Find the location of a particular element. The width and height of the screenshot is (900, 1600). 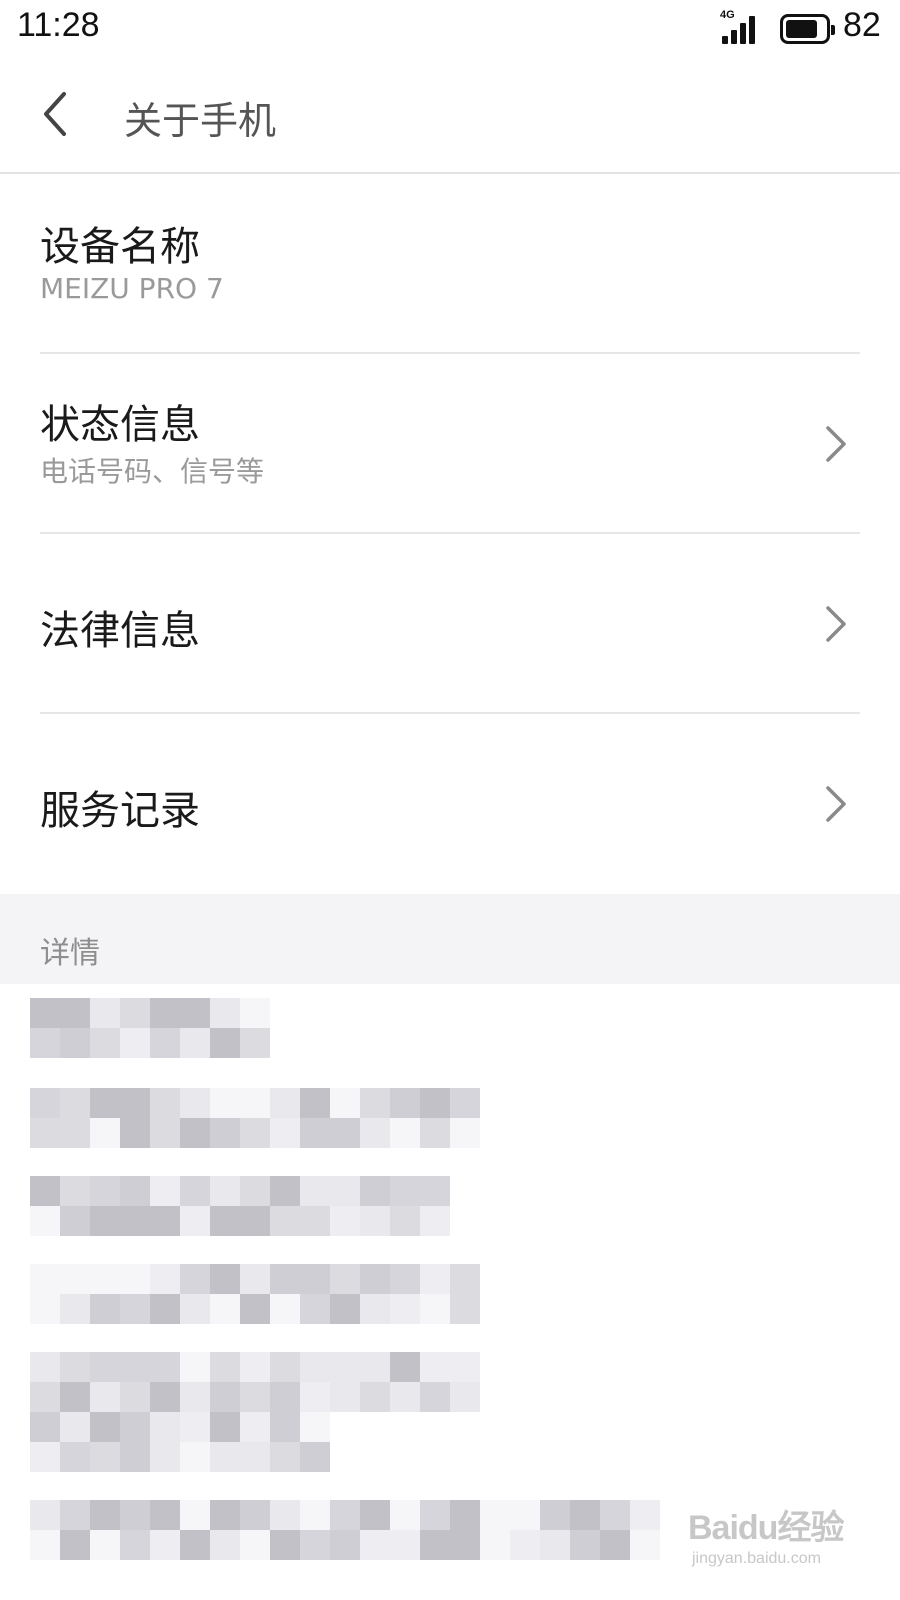

section-label: 详情 is located at coordinates (70, 953).